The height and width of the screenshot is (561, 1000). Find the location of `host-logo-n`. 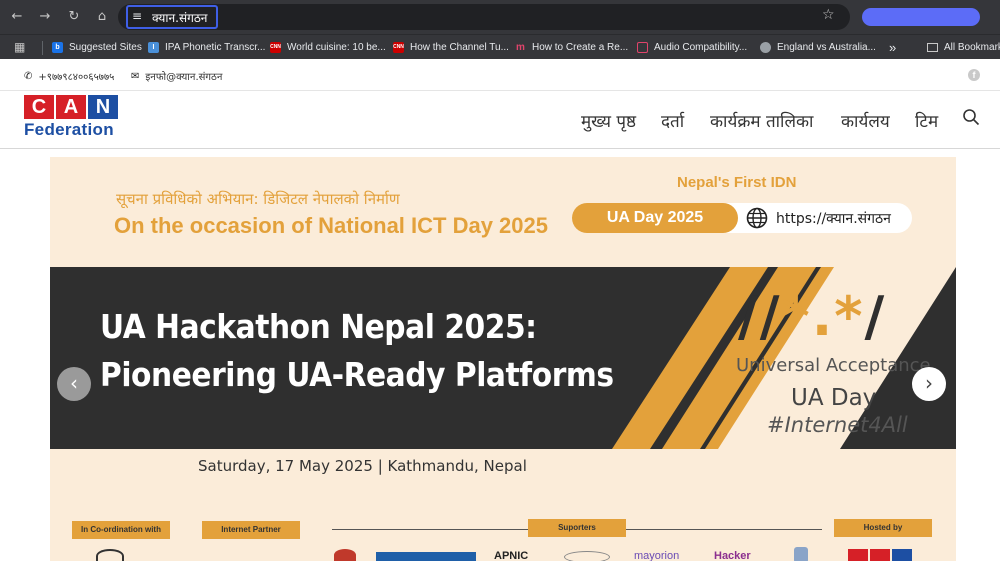

host-logo-n is located at coordinates (902, 555).